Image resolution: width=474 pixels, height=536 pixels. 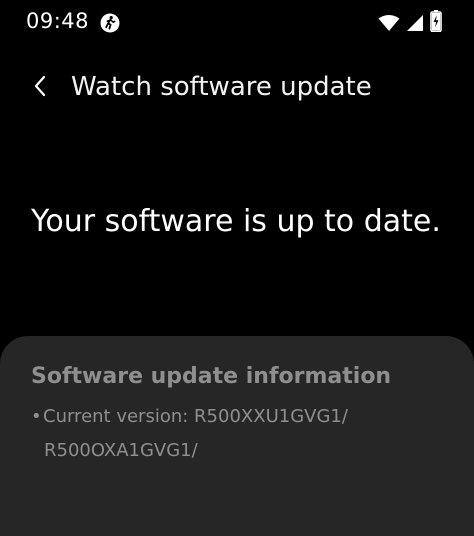 I want to click on title-bar: Watch software update, so click(x=237, y=89).